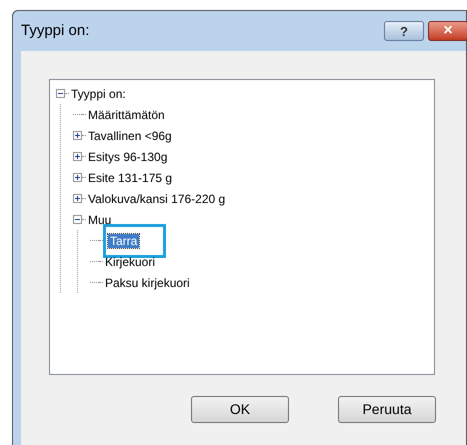  I want to click on tree-item: Tarra, so click(124, 241).